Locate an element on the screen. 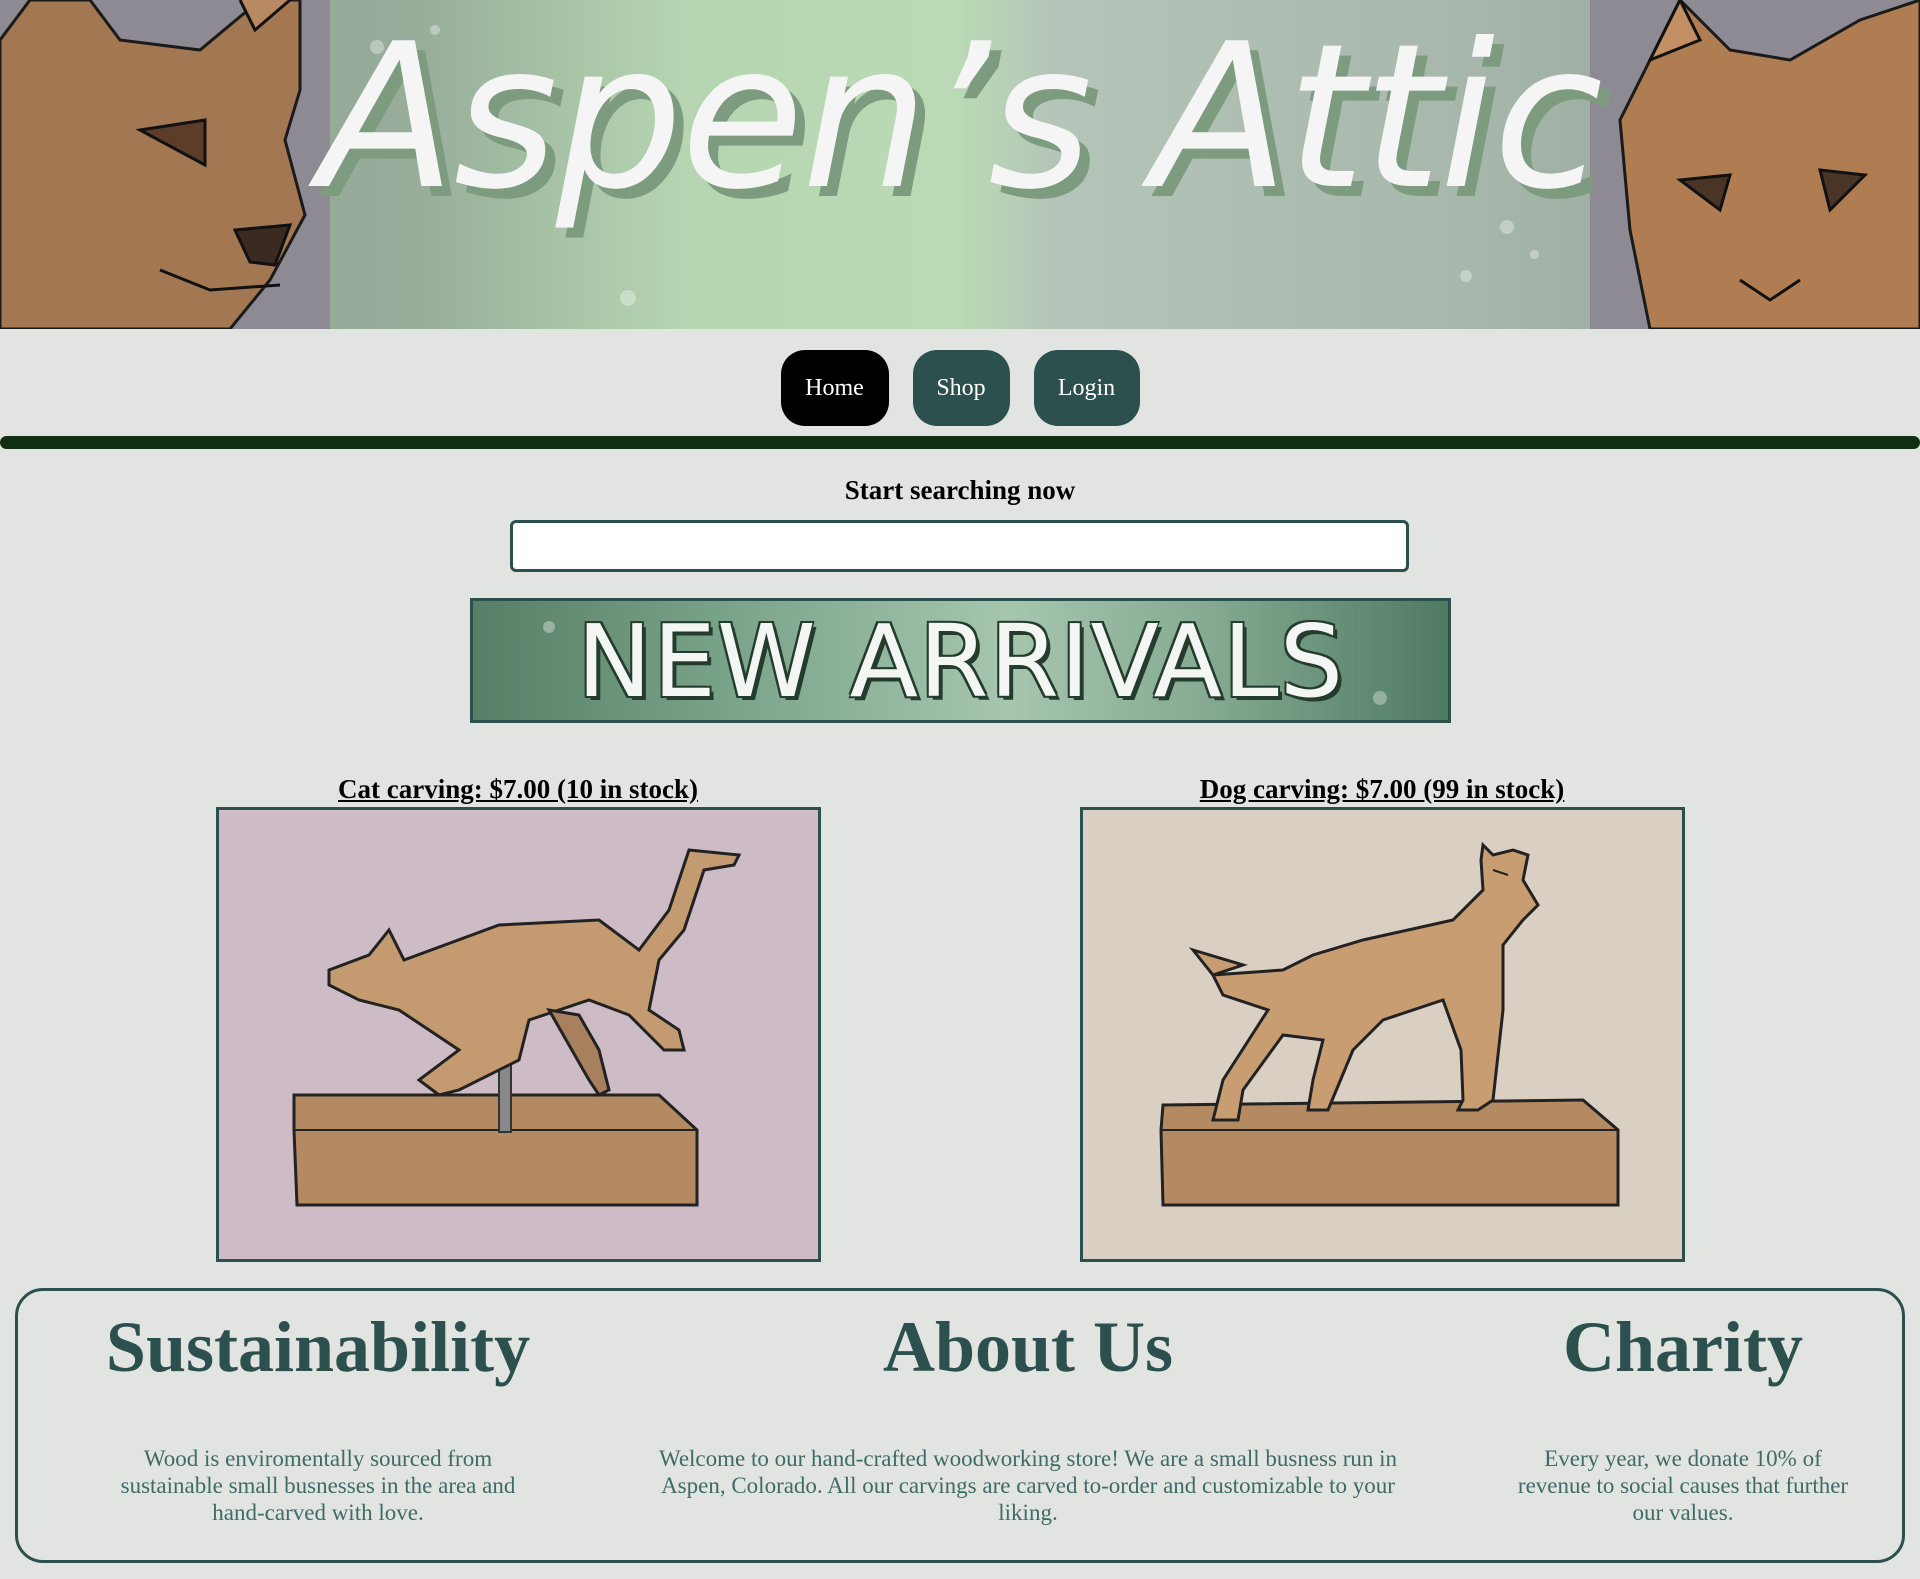 The width and height of the screenshot is (1920, 1579). dog-carving-link: Dog carving: $7.00 (99 in stock) is located at coordinates (1382, 789).